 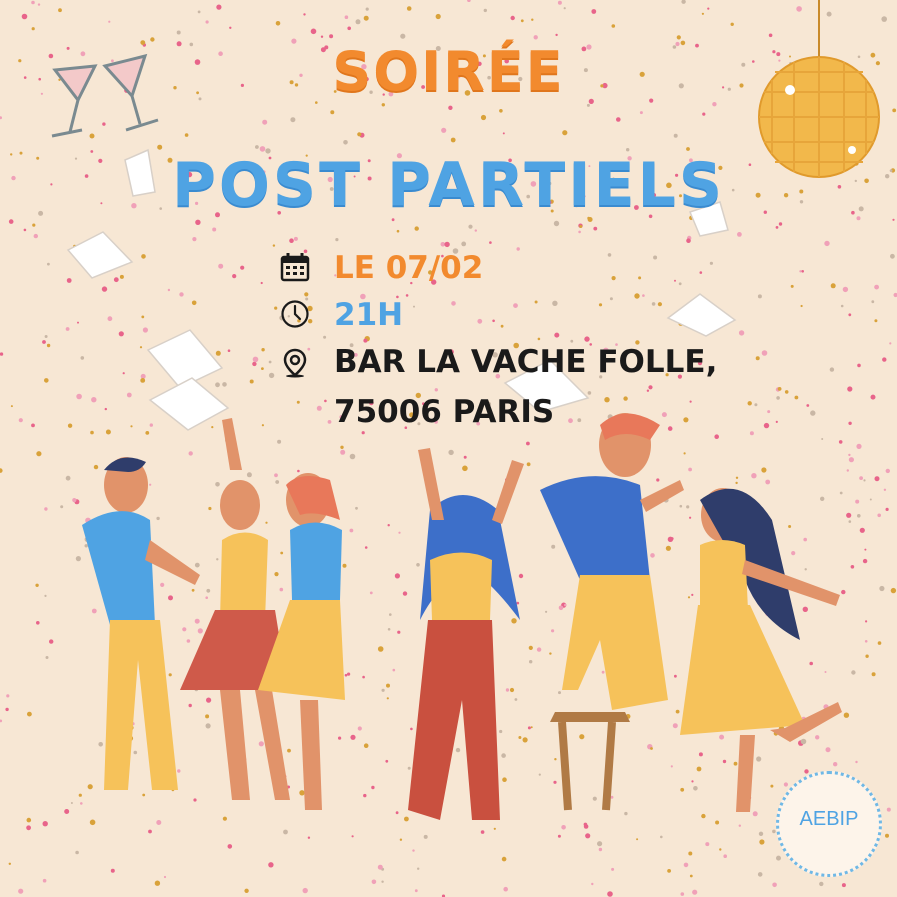 What do you see at coordinates (448, 71) in the screenshot?
I see `title-soiree: SOIRÉE` at bounding box center [448, 71].